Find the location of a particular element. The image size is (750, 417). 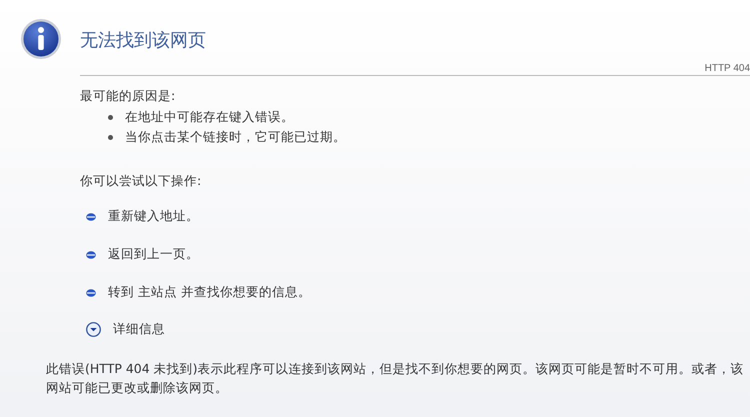

page-title: 无法找到该网页 is located at coordinates (143, 40).